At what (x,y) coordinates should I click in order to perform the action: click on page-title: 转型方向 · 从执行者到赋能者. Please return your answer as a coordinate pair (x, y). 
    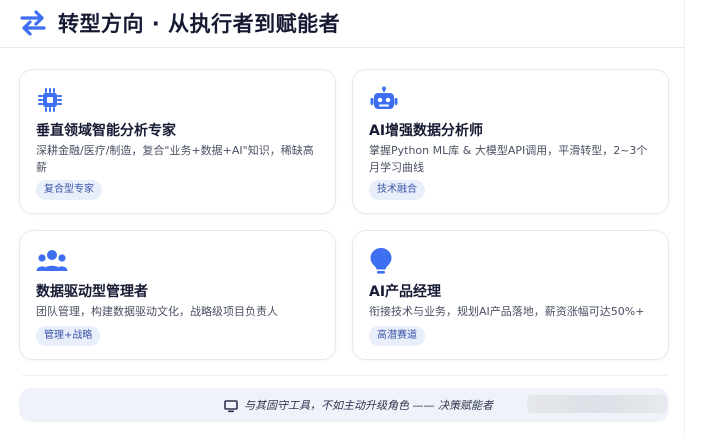
    Looking at the image, I should click on (199, 24).